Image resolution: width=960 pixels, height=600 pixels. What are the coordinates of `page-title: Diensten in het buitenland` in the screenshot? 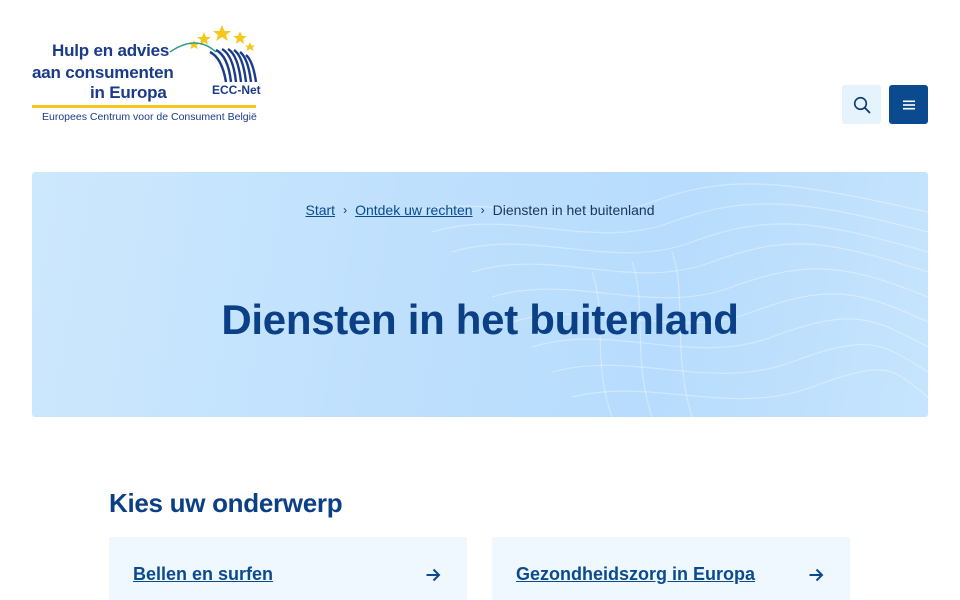 It's located at (480, 319).